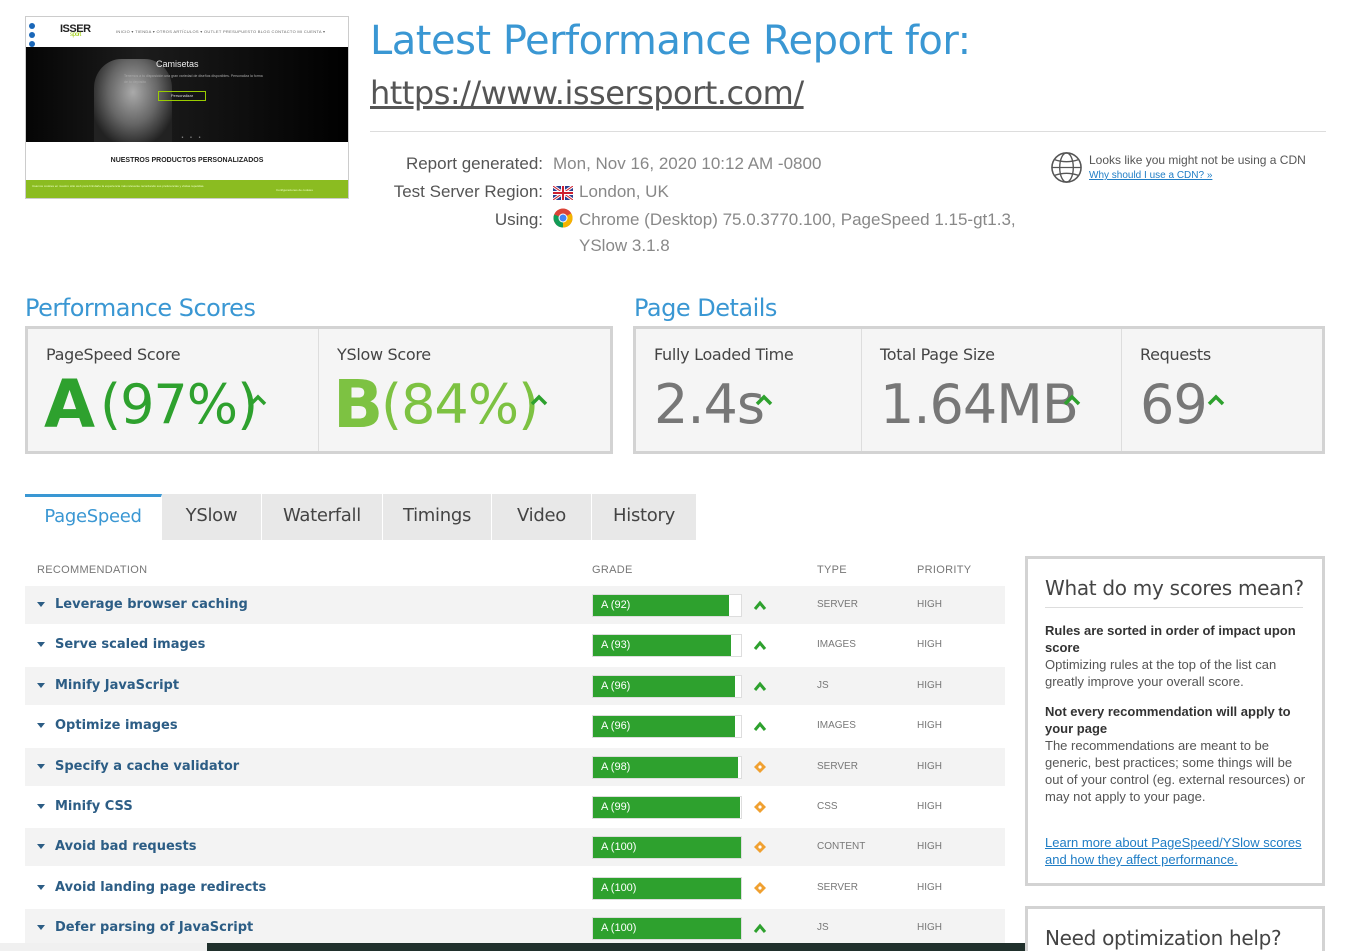  Describe the element at coordinates (1150, 175) in the screenshot. I see `cdn-info-link: Why should I use a CDN? »` at that location.